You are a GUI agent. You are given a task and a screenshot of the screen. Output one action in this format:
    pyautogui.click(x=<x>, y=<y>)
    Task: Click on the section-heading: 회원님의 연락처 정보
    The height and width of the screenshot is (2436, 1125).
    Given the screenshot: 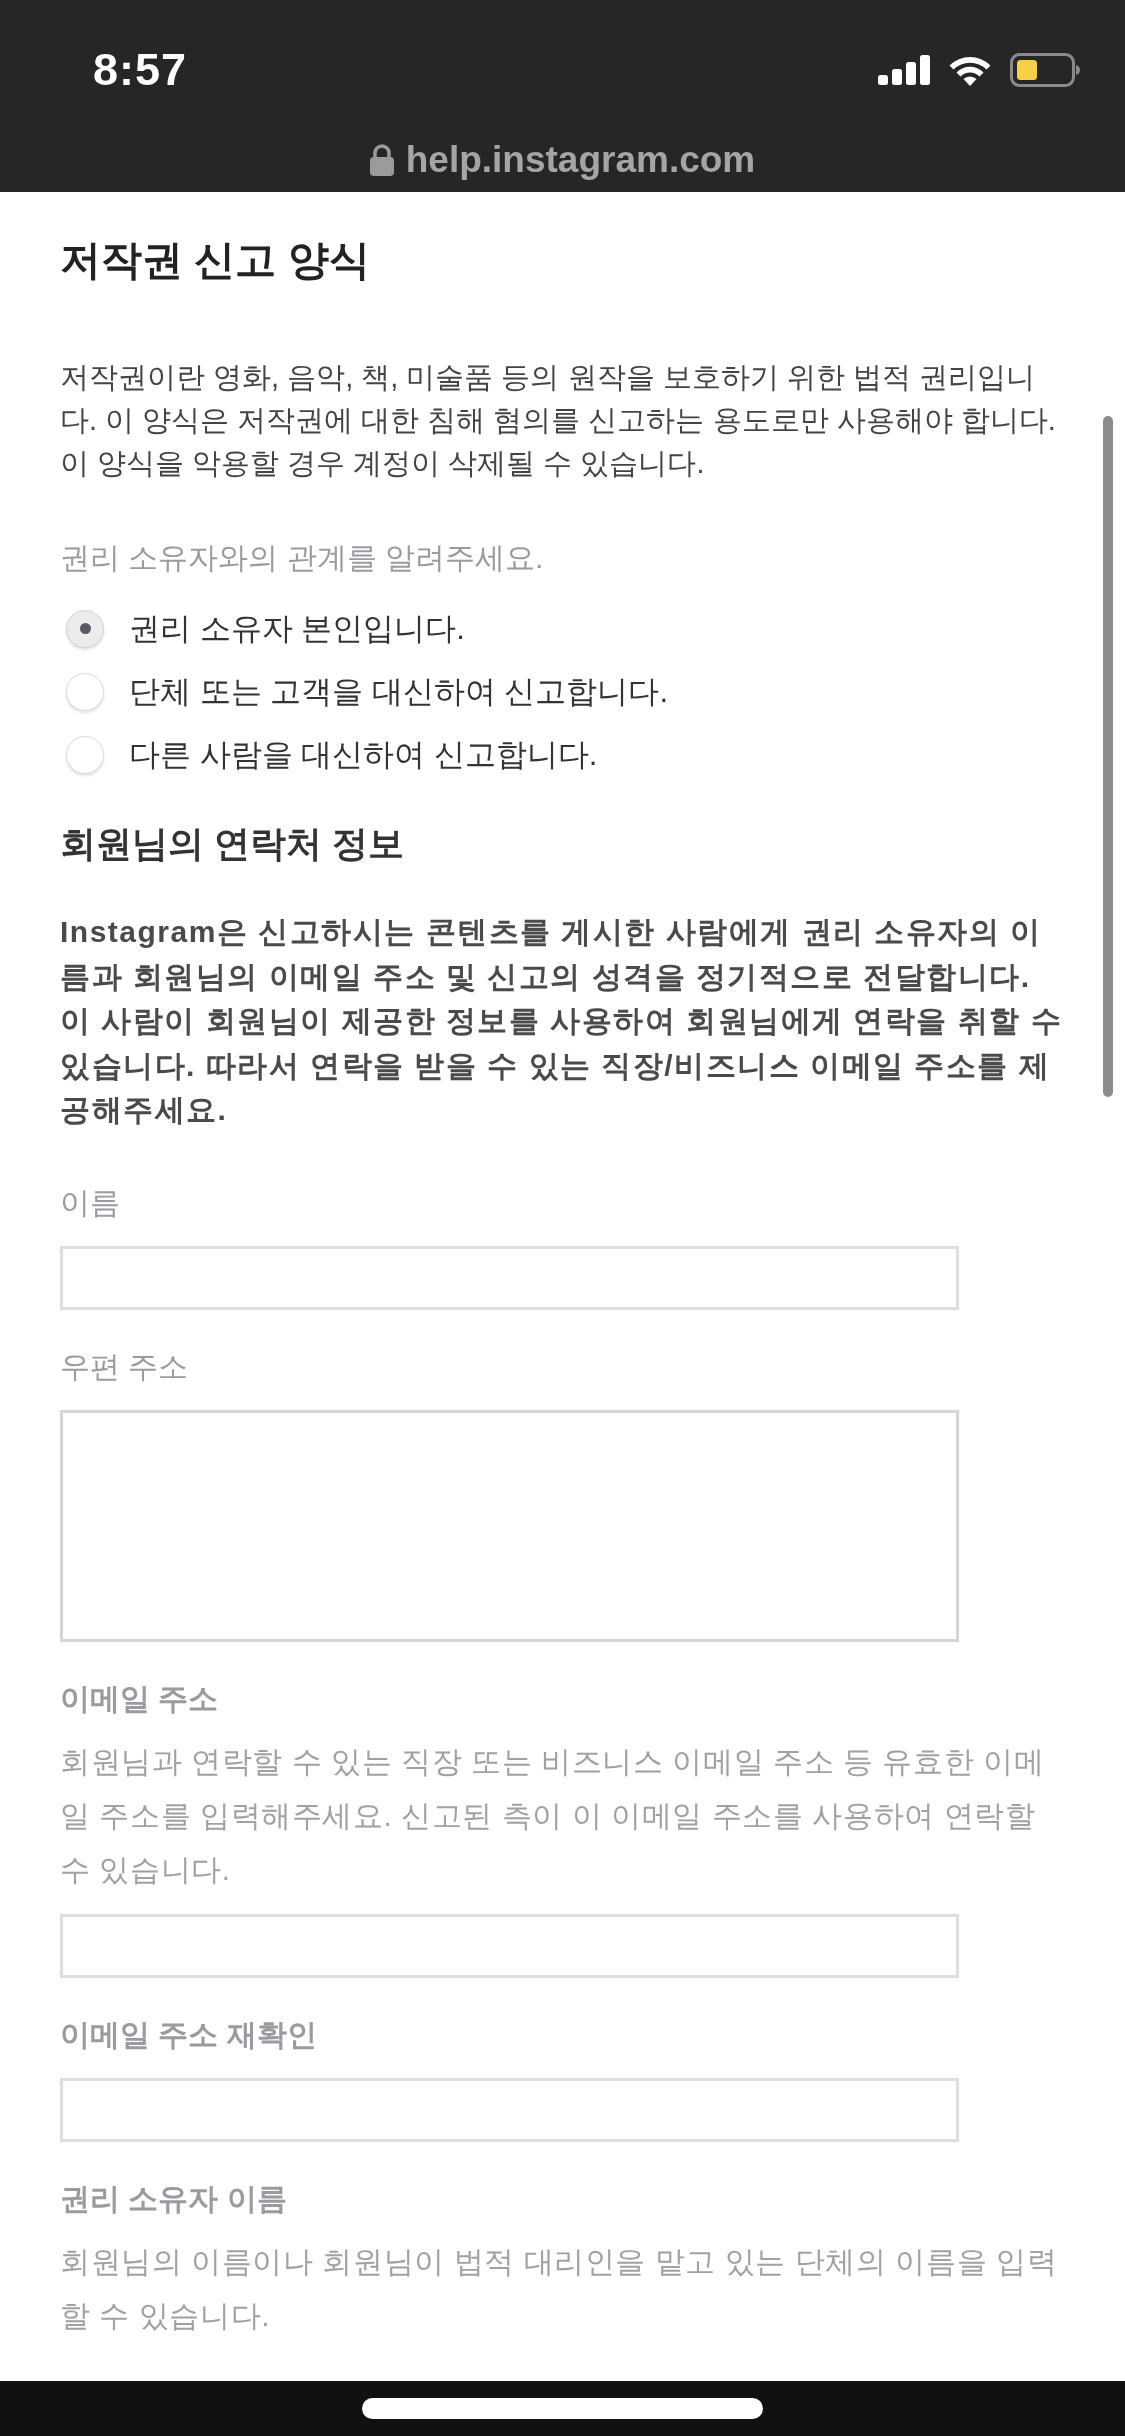 What is the action you would take?
    pyautogui.click(x=232, y=844)
    